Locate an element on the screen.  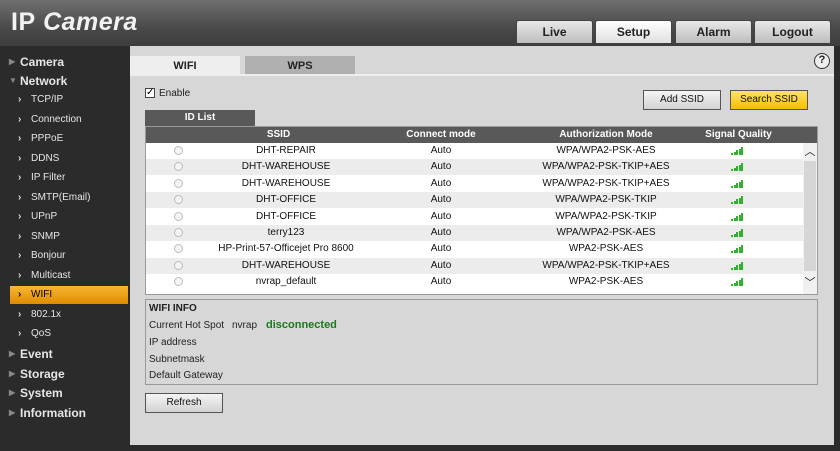
sidebar-item-snmp: › SNMP is located at coordinates (65, 237).